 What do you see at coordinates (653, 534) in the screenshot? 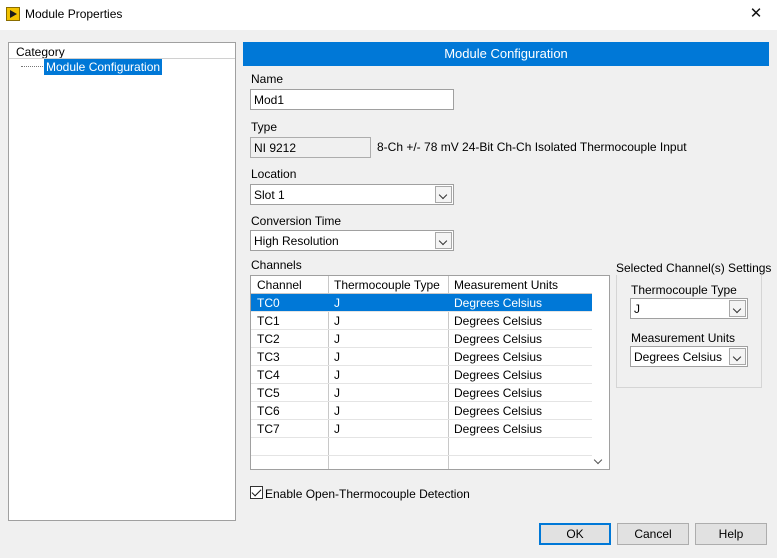
I see `cancel-button: Cancel` at bounding box center [653, 534].